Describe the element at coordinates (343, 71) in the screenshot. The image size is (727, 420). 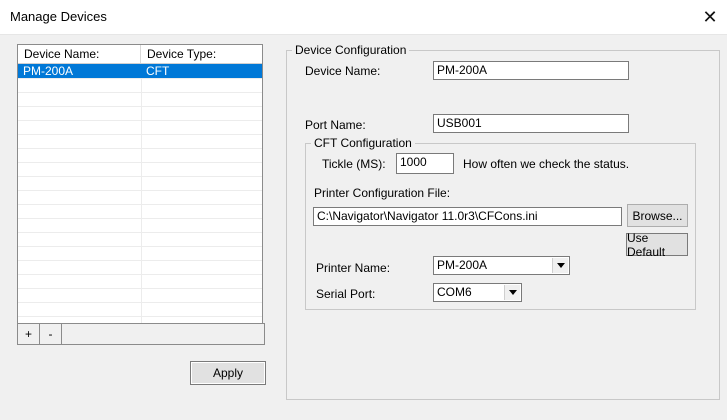
I see `device-name-label: Device Name:` at that location.